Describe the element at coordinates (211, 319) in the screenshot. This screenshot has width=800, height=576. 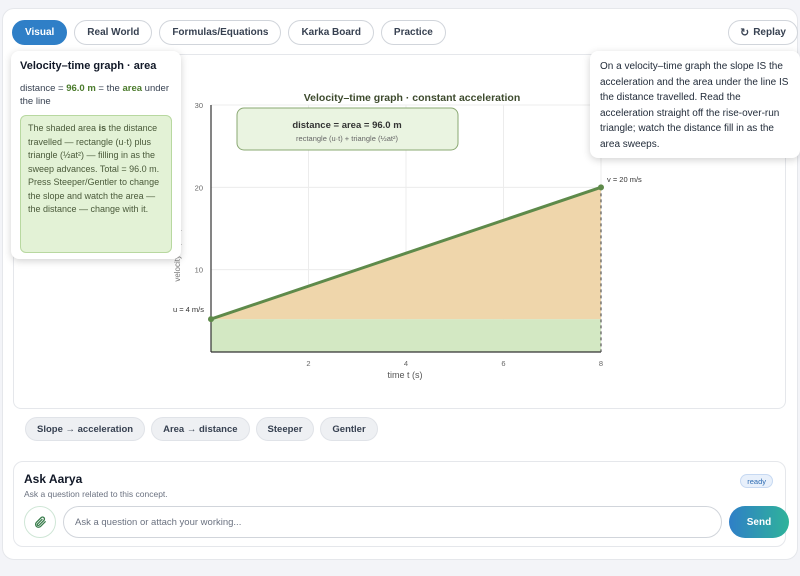
I see `start-point-marker` at that location.